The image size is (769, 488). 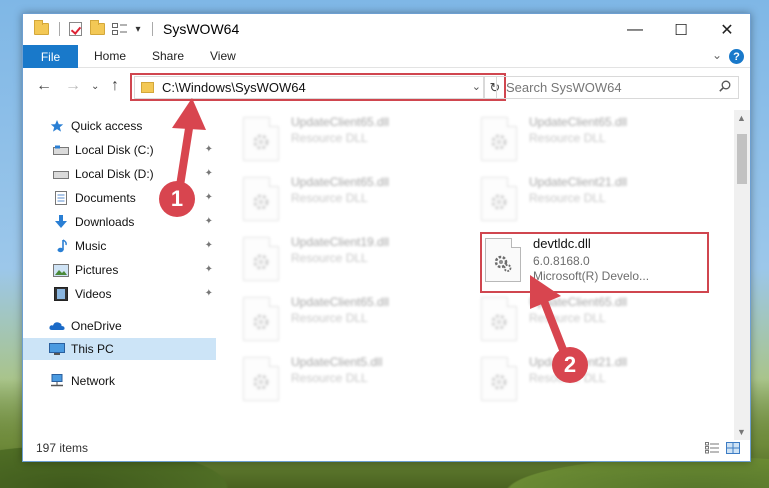 I want to click on sidebar-item-local-disk-c: Local Disk (C:) ✦, so click(x=119, y=150).